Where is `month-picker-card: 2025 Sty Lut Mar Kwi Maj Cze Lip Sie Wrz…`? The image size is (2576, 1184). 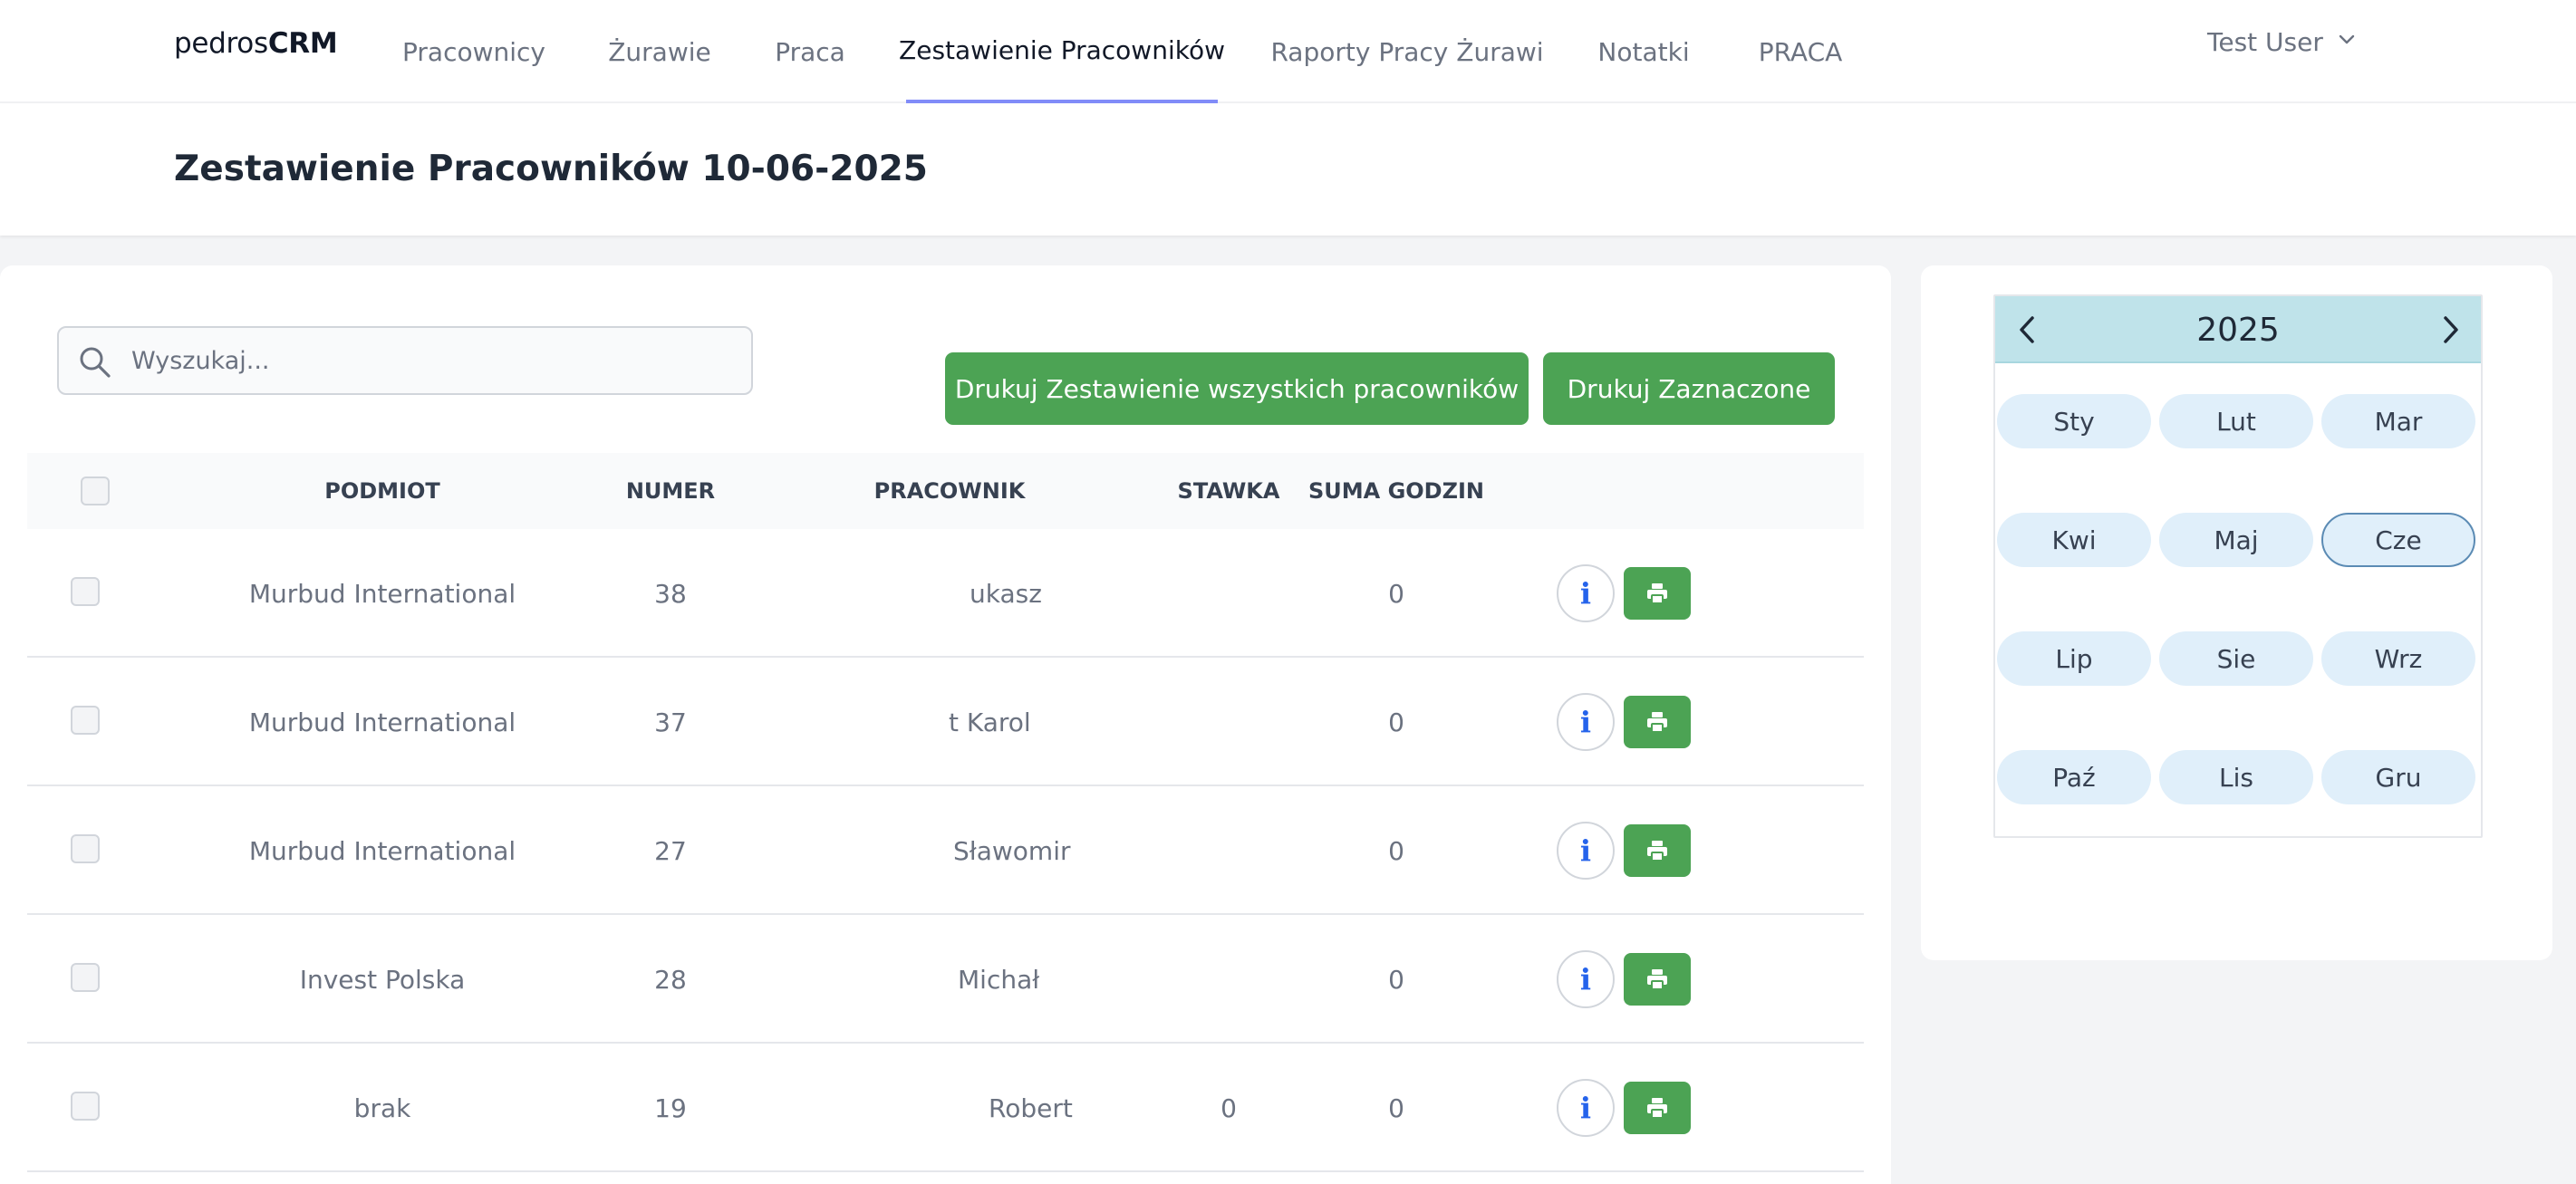
month-picker-card: 2025 Sty Lut Mar Kwi Maj Cze Lip Sie Wrz… is located at coordinates (2236, 612).